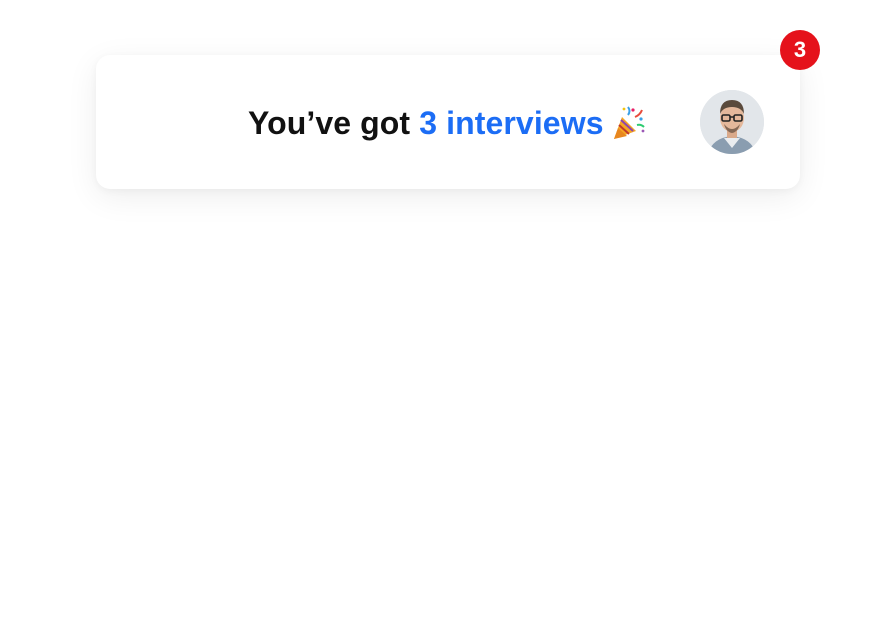 Image resolution: width=896 pixels, height=624 pixels. Describe the element at coordinates (732, 122) in the screenshot. I see `avatar` at that location.